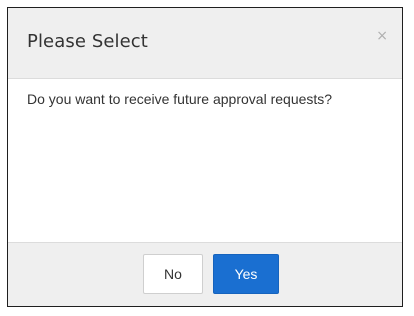 This screenshot has width=414, height=316. Describe the element at coordinates (173, 274) in the screenshot. I see `no-button: No` at that location.